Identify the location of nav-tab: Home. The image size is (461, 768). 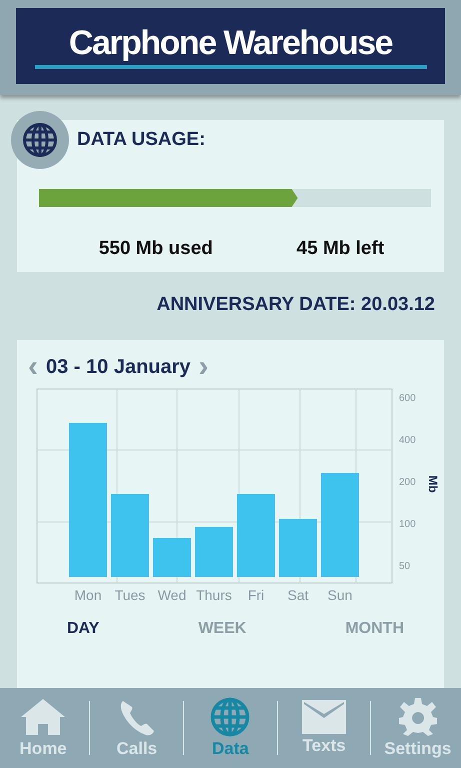
(43, 728).